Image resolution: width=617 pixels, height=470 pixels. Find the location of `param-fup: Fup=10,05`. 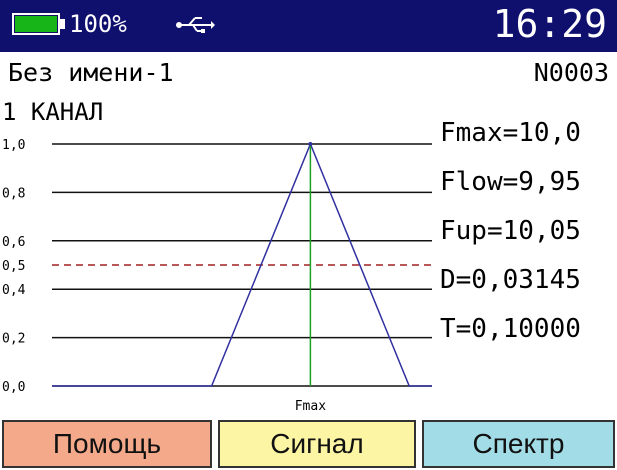

param-fup: Fup=10,05 is located at coordinates (510, 231).